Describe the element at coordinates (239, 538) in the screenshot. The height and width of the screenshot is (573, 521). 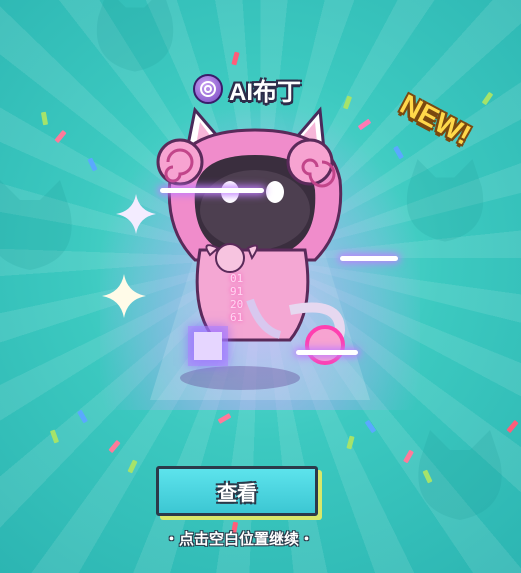
I see `tap-to-continue-hint: ・点击空白位置继续・` at that location.